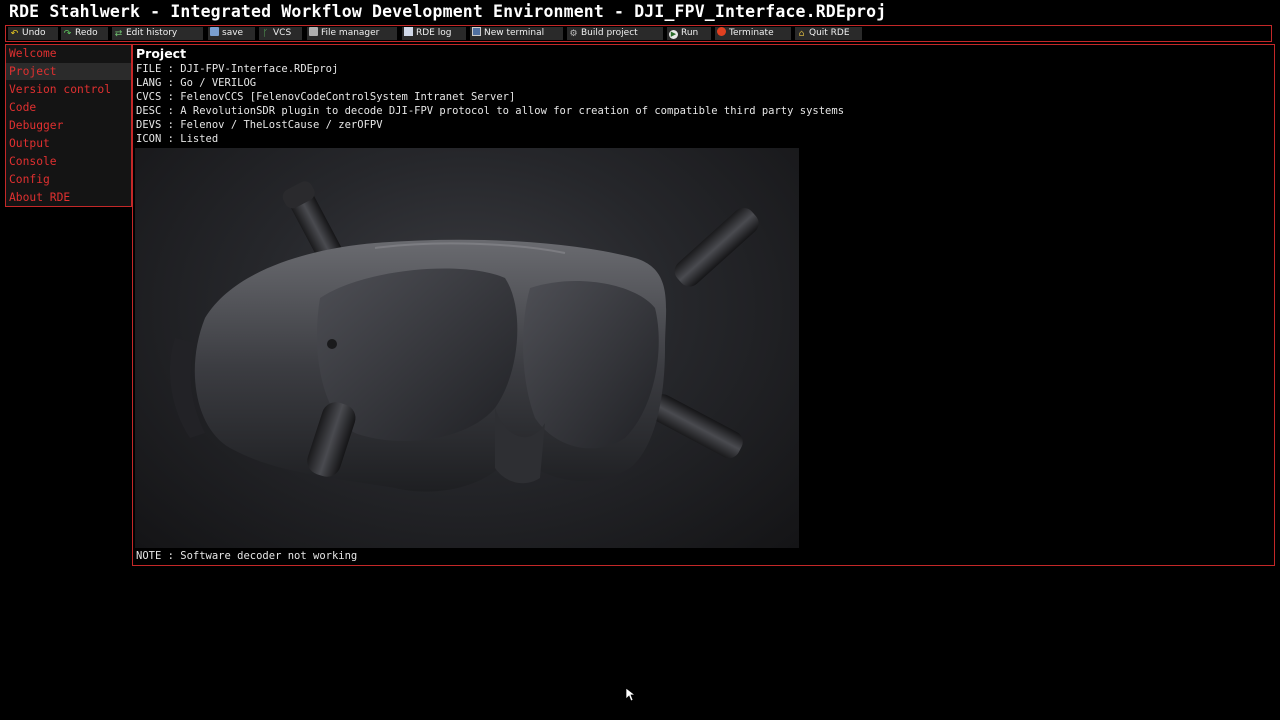  Describe the element at coordinates (68, 89) in the screenshot. I see `sidebar-item-version-control: Version control` at that location.